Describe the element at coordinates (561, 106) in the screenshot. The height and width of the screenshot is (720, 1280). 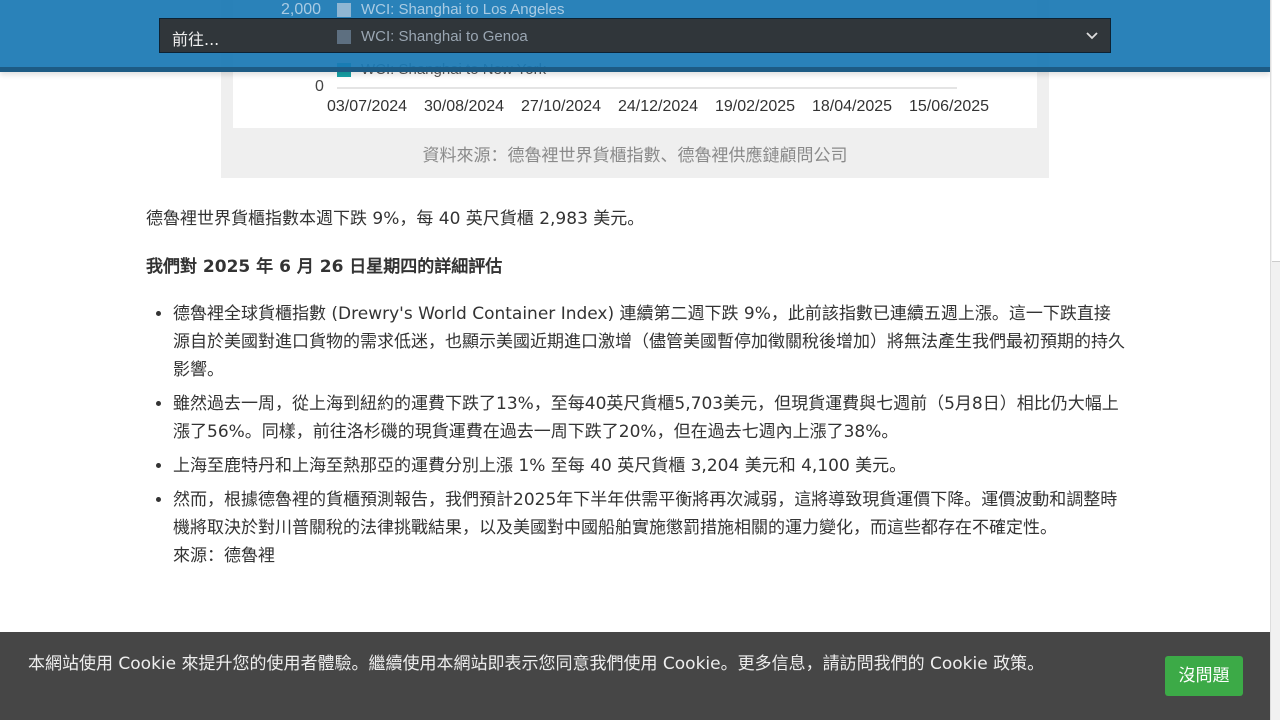
I see `x-tick: 27/10/2024` at that location.